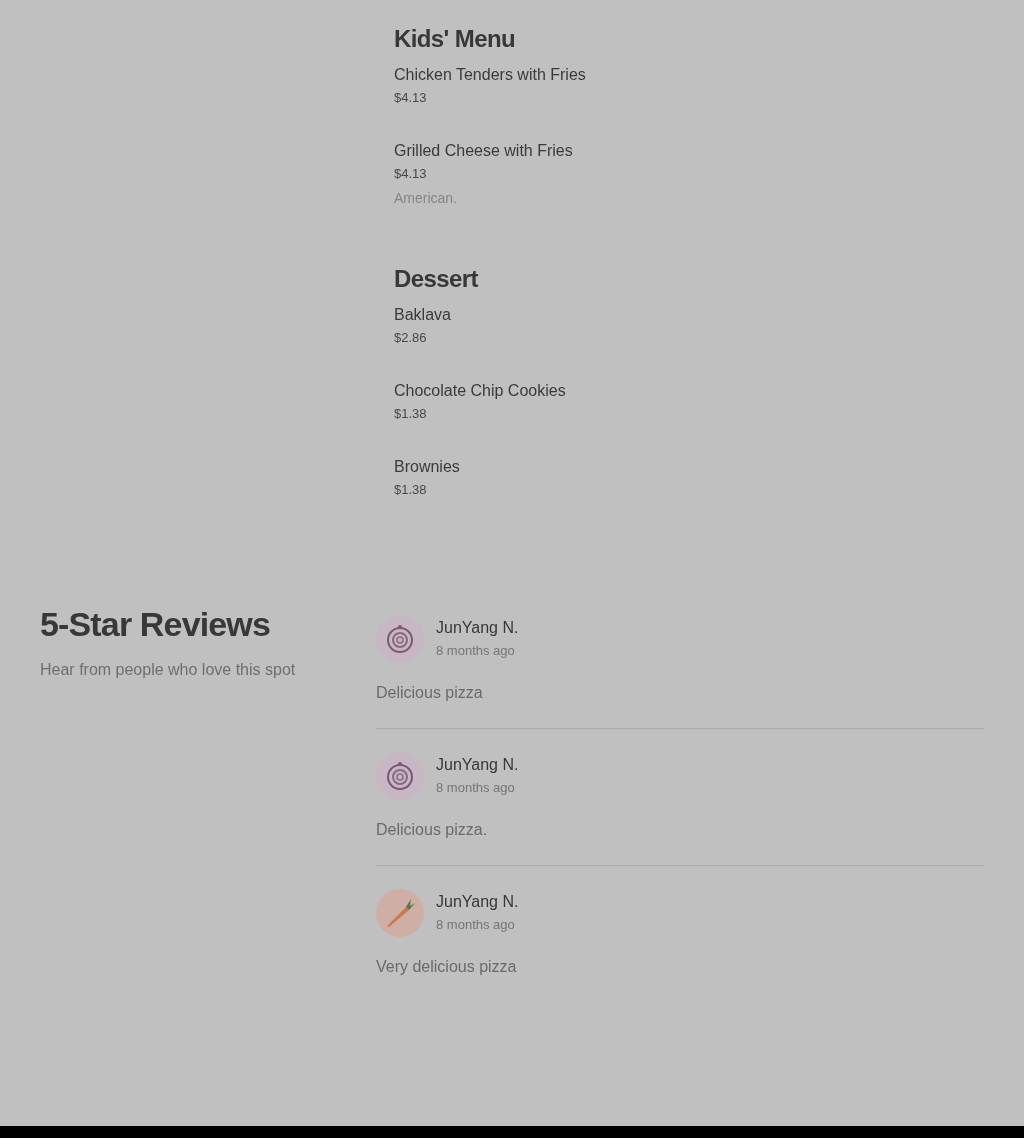 The width and height of the screenshot is (1024, 1138). What do you see at coordinates (427, 467) in the screenshot?
I see `menu-item-name: Brownies` at bounding box center [427, 467].